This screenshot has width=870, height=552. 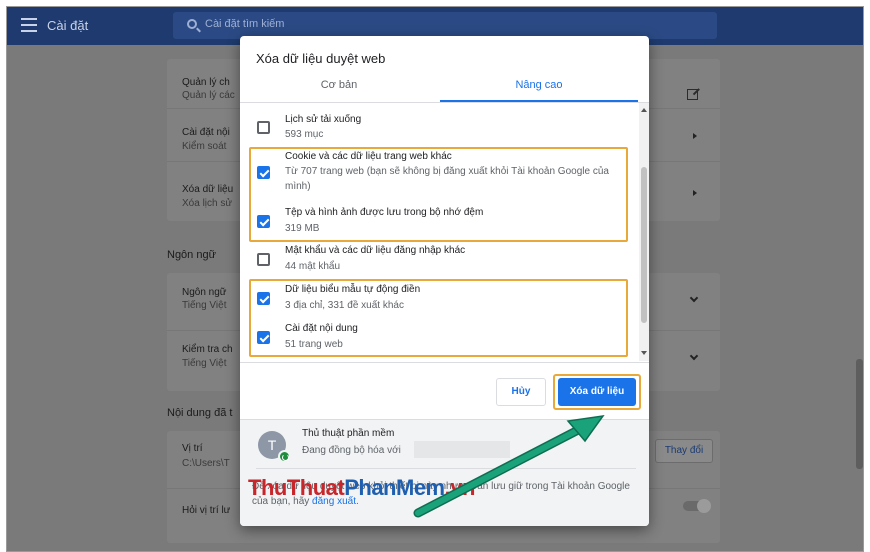 I want to click on option-title: Mật khẩu và các dữ liệu đăng nhập khác, so click(x=375, y=250).